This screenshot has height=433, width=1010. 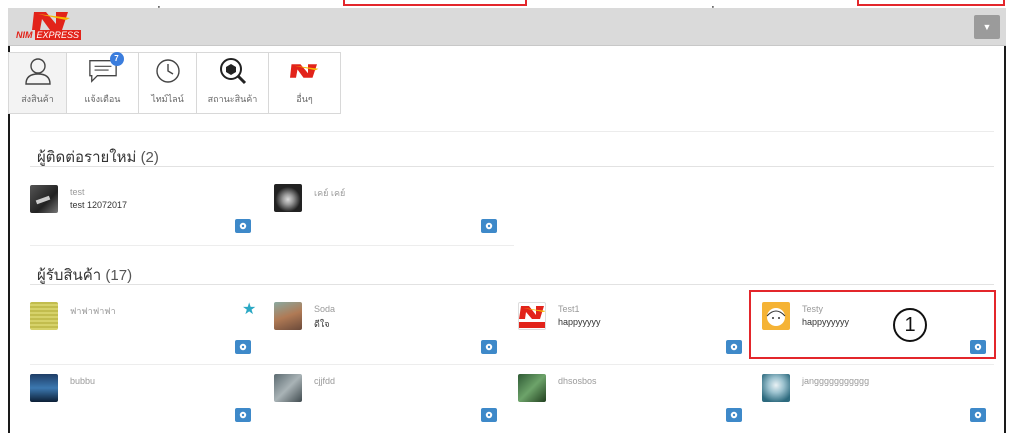 What do you see at coordinates (233, 71) in the screenshot?
I see `box-search-icon` at bounding box center [233, 71].